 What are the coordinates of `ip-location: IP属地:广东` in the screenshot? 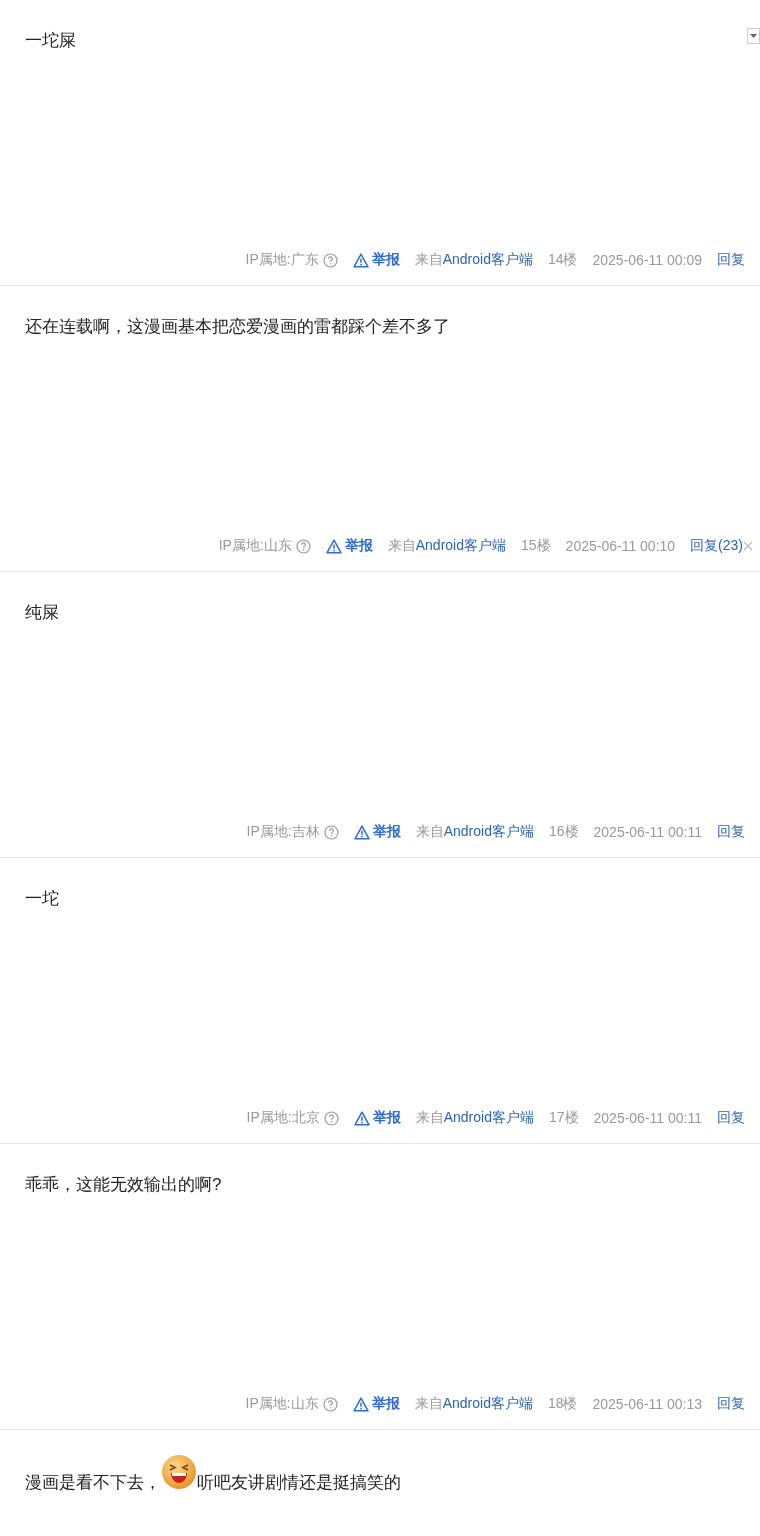 It's located at (282, 260).